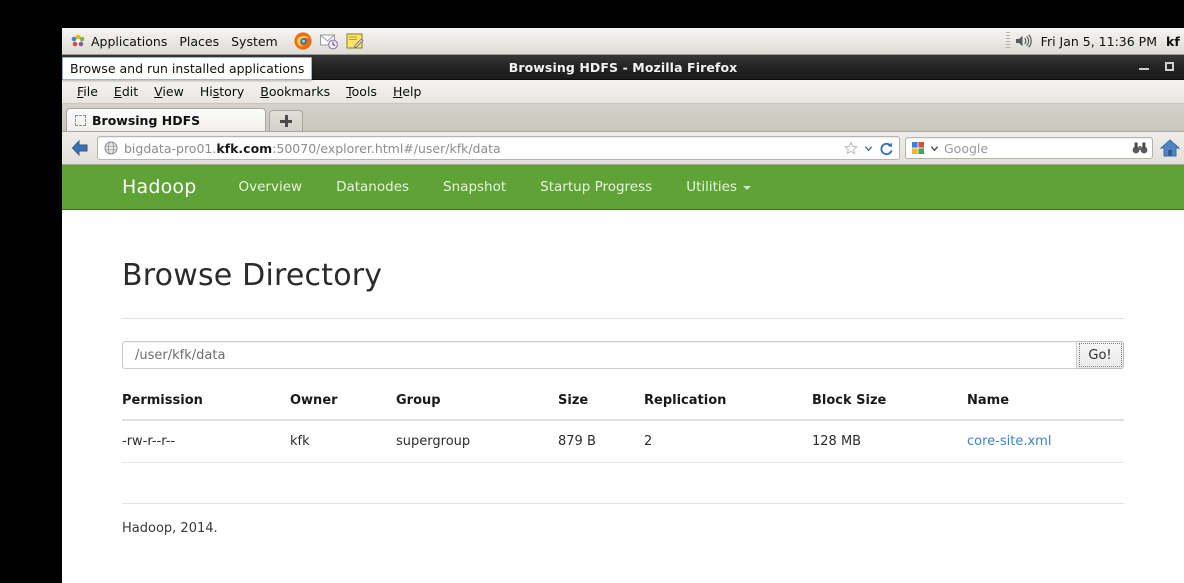  I want to click on menu-bookmarks-rest: ookmarks, so click(299, 91).